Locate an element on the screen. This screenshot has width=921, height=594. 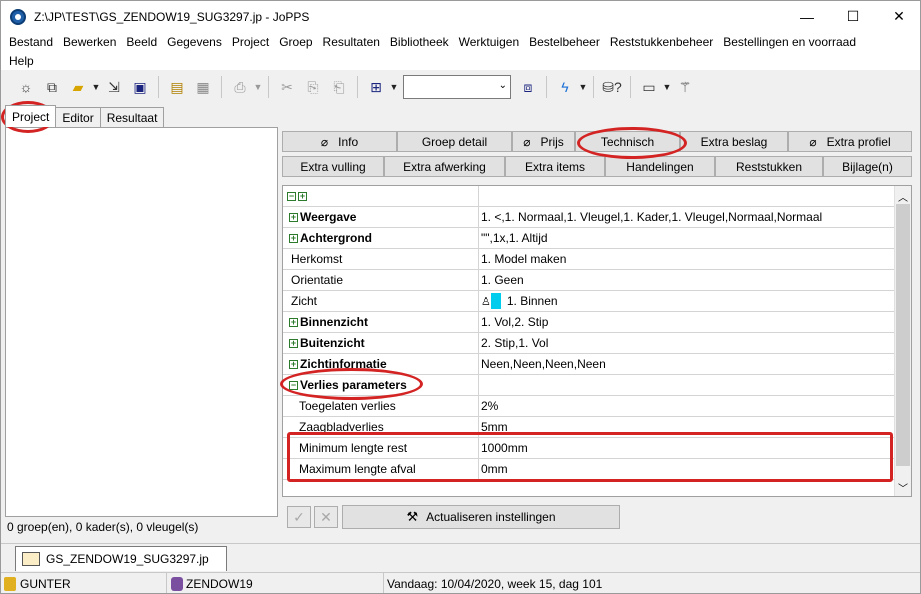
scroll-thumb is located at coordinates (903, 335).